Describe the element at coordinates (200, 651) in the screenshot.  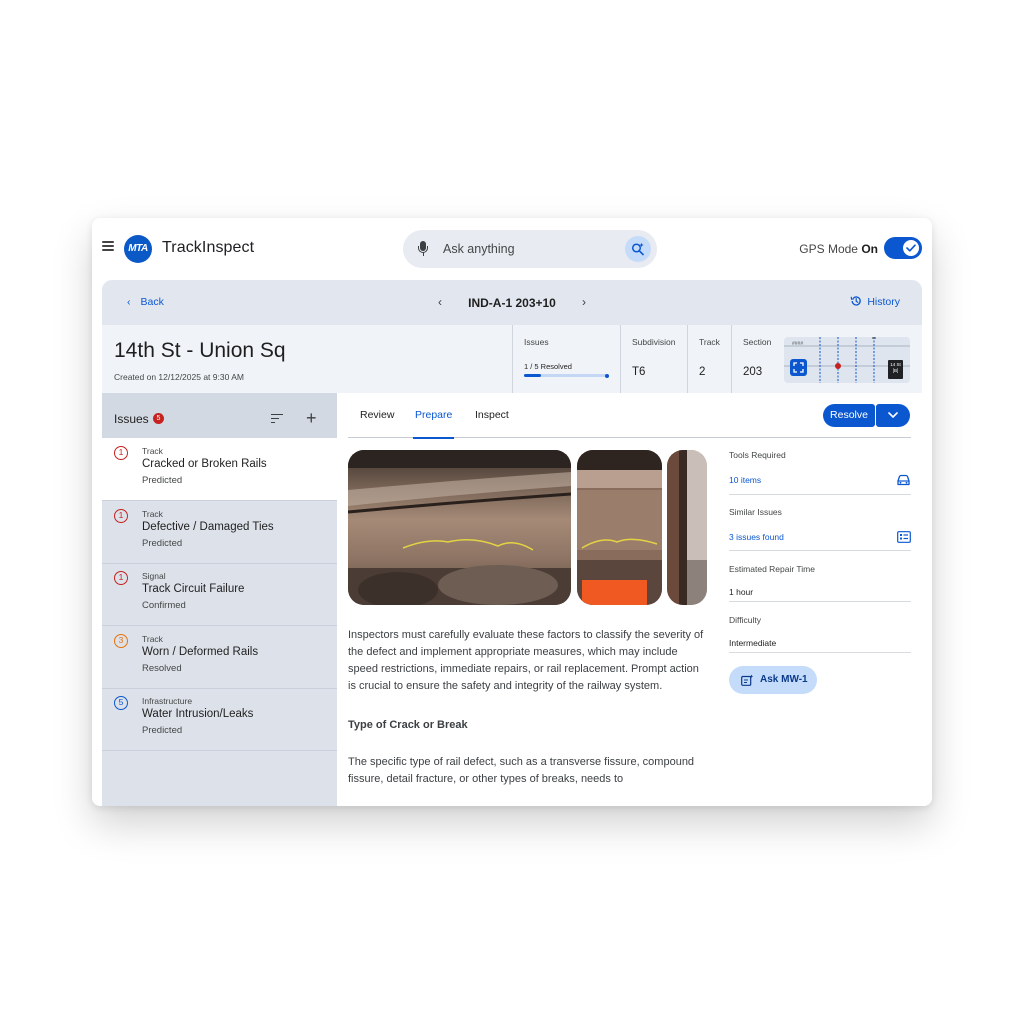
I see `issue-name: Worn / Deformed Rails` at that location.